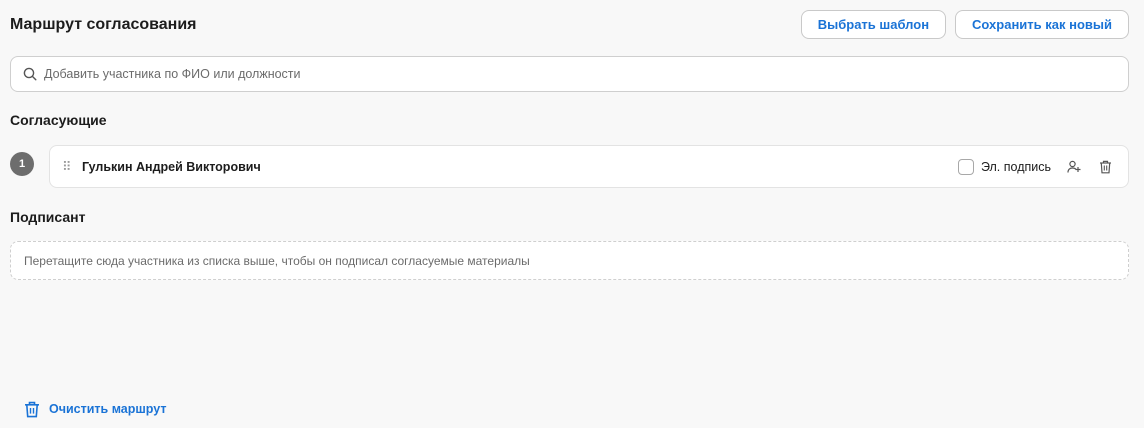 The height and width of the screenshot is (428, 1144). Describe the element at coordinates (574, 74) in the screenshot. I see `search-input` at that location.